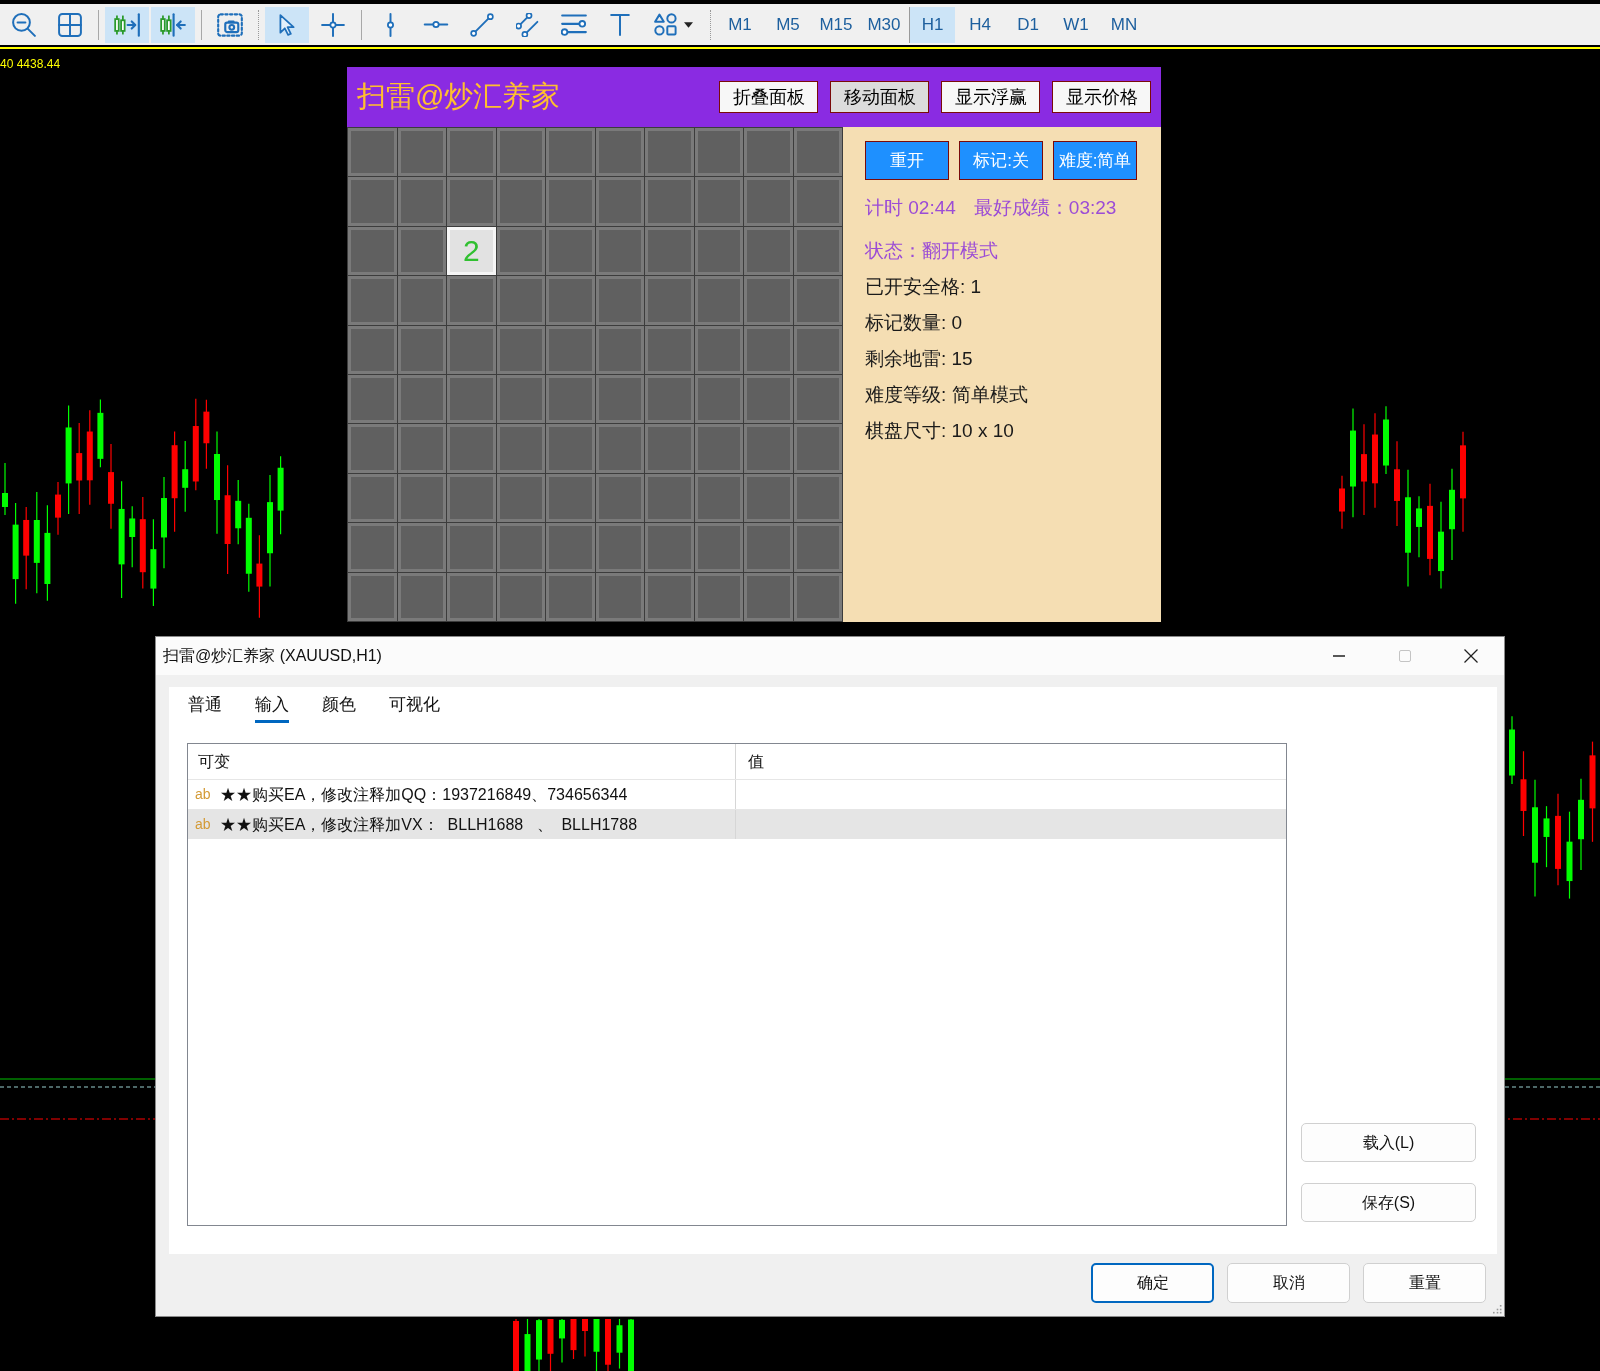 The height and width of the screenshot is (1371, 1600). Describe the element at coordinates (127, 24) in the screenshot. I see `chart-shift-button` at that location.